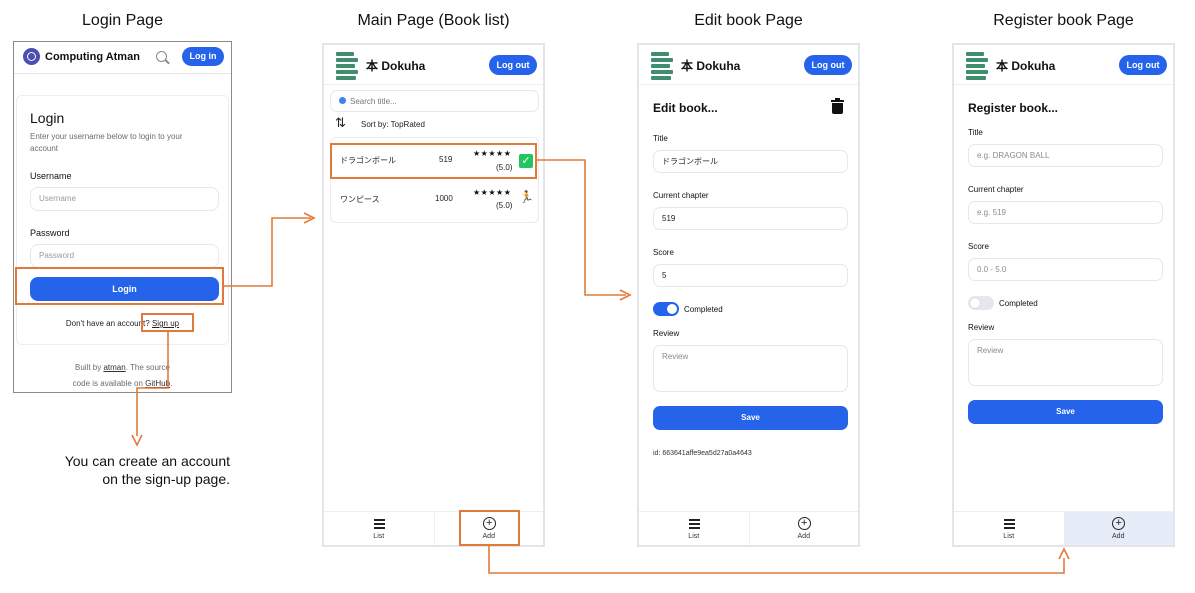  What do you see at coordinates (267, 252) in the screenshot?
I see `arrow-login-to-main` at bounding box center [267, 252].